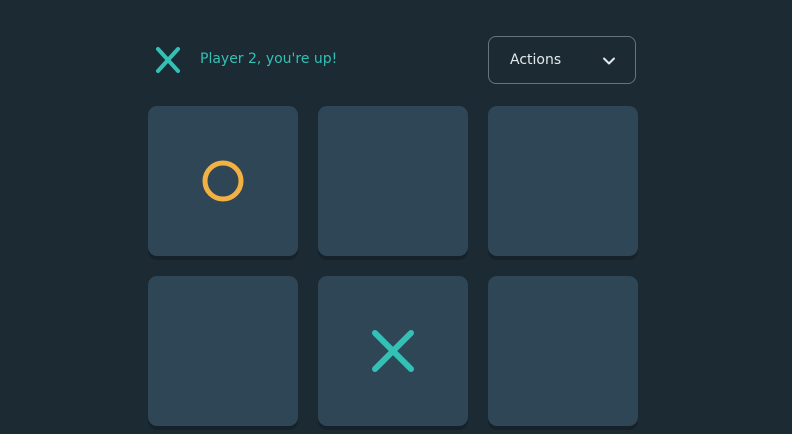  I want to click on o-mark-icon, so click(223, 181).